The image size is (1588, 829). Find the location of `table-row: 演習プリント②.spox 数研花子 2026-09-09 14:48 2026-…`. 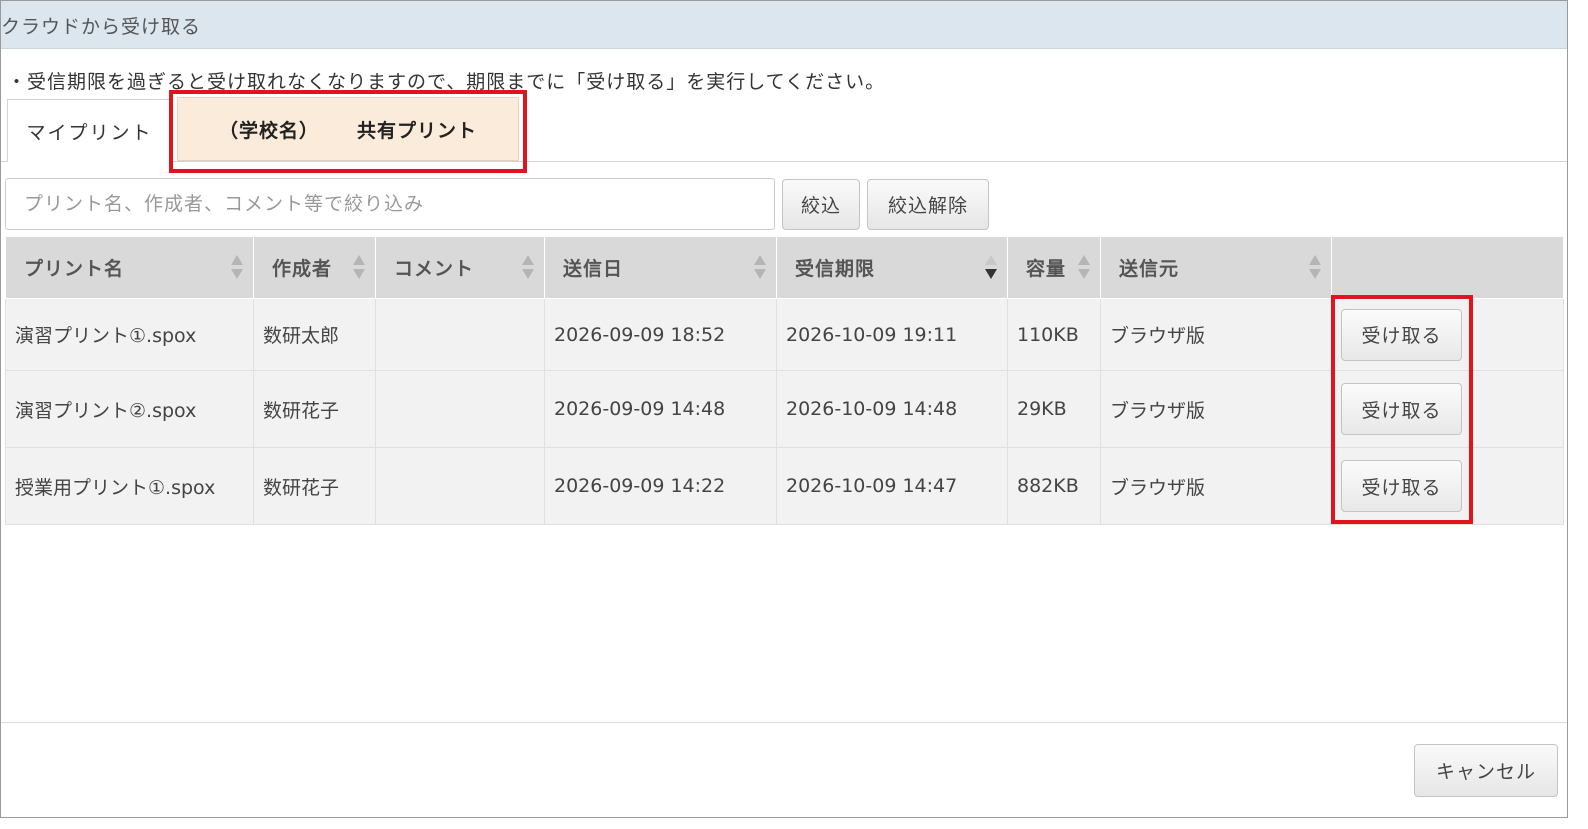

table-row: 演習プリント②.spox 数研花子 2026-09-09 14:48 2026-… is located at coordinates (784, 409).